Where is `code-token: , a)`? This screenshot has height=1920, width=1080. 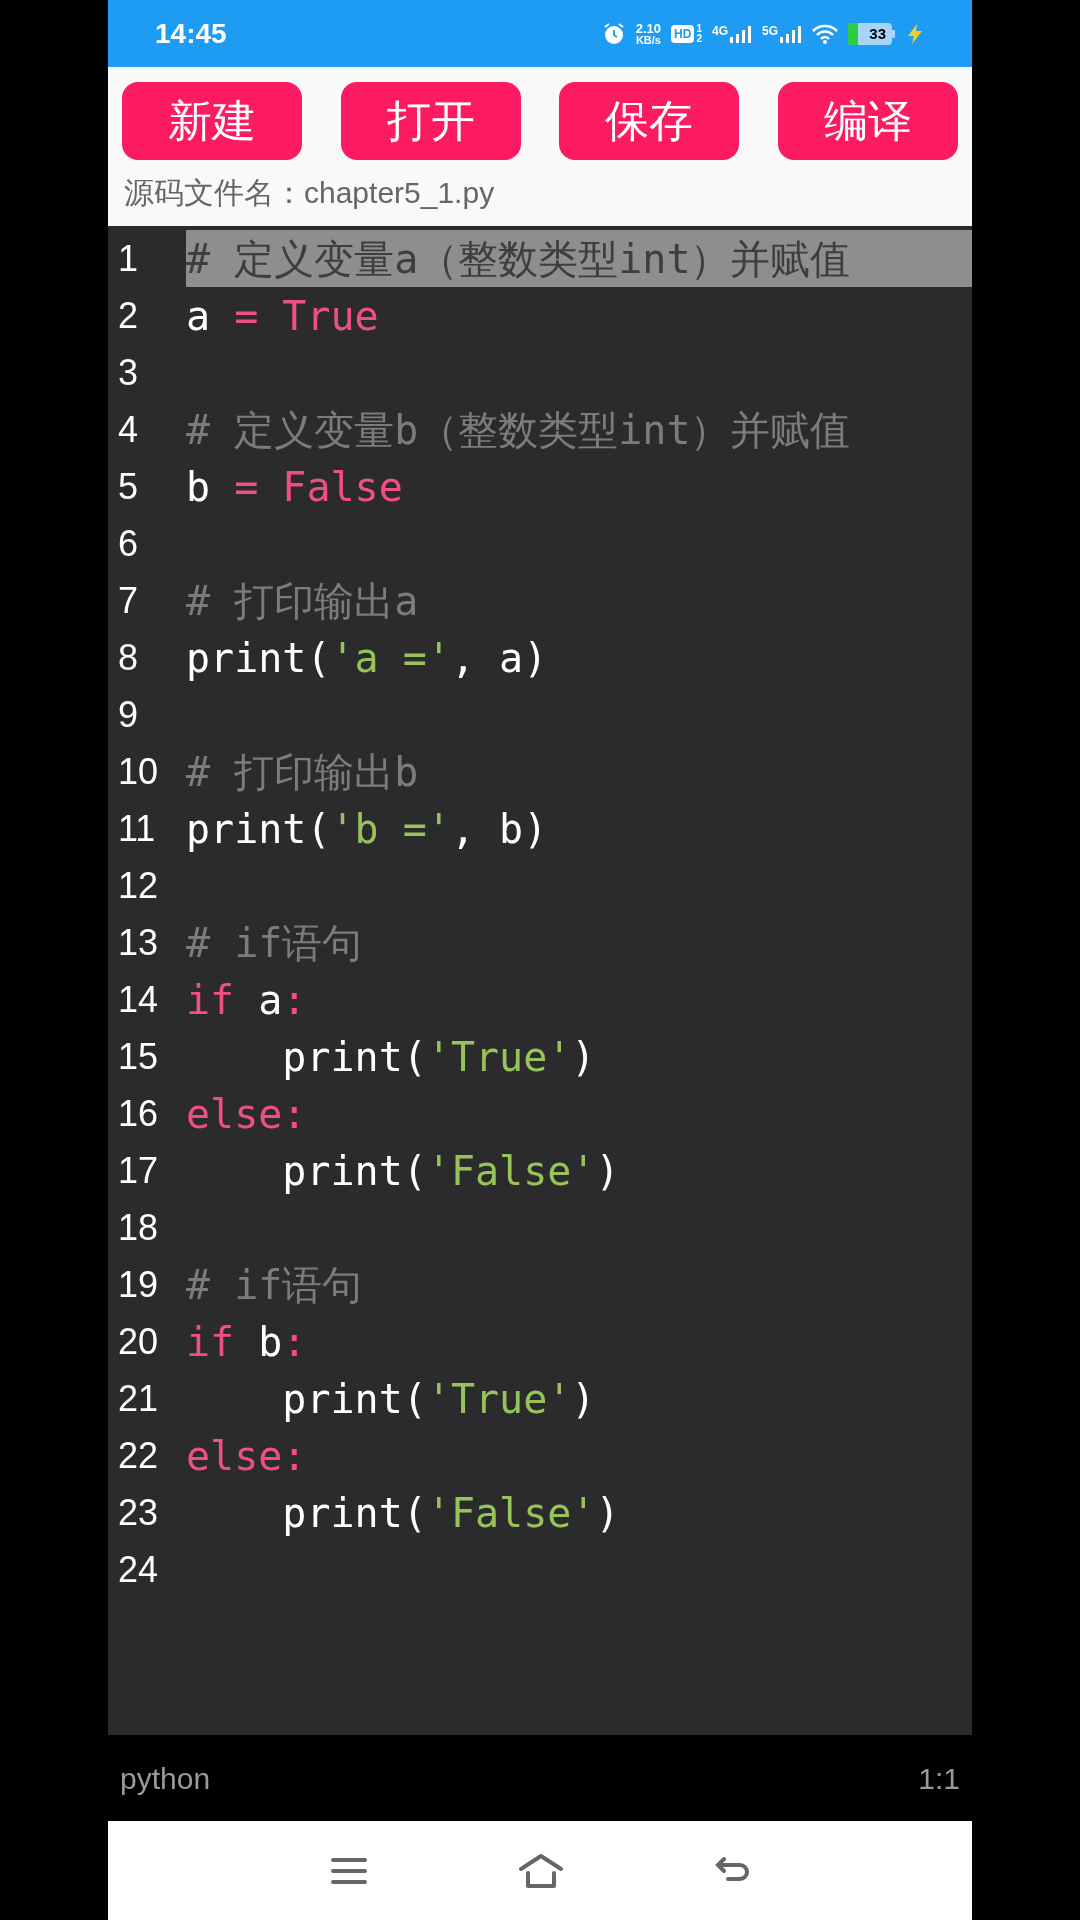 code-token: , a) is located at coordinates (499, 658).